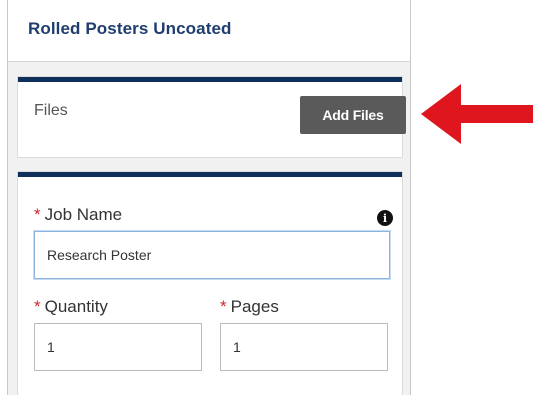 Image resolution: width=533 pixels, height=395 pixels. I want to click on pages-label: * Pages, so click(249, 307).